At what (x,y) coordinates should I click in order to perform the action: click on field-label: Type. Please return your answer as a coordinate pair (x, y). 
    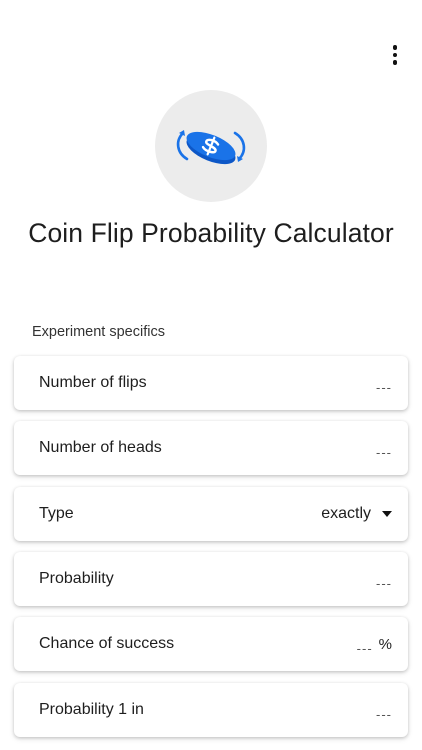
    Looking at the image, I should click on (56, 513).